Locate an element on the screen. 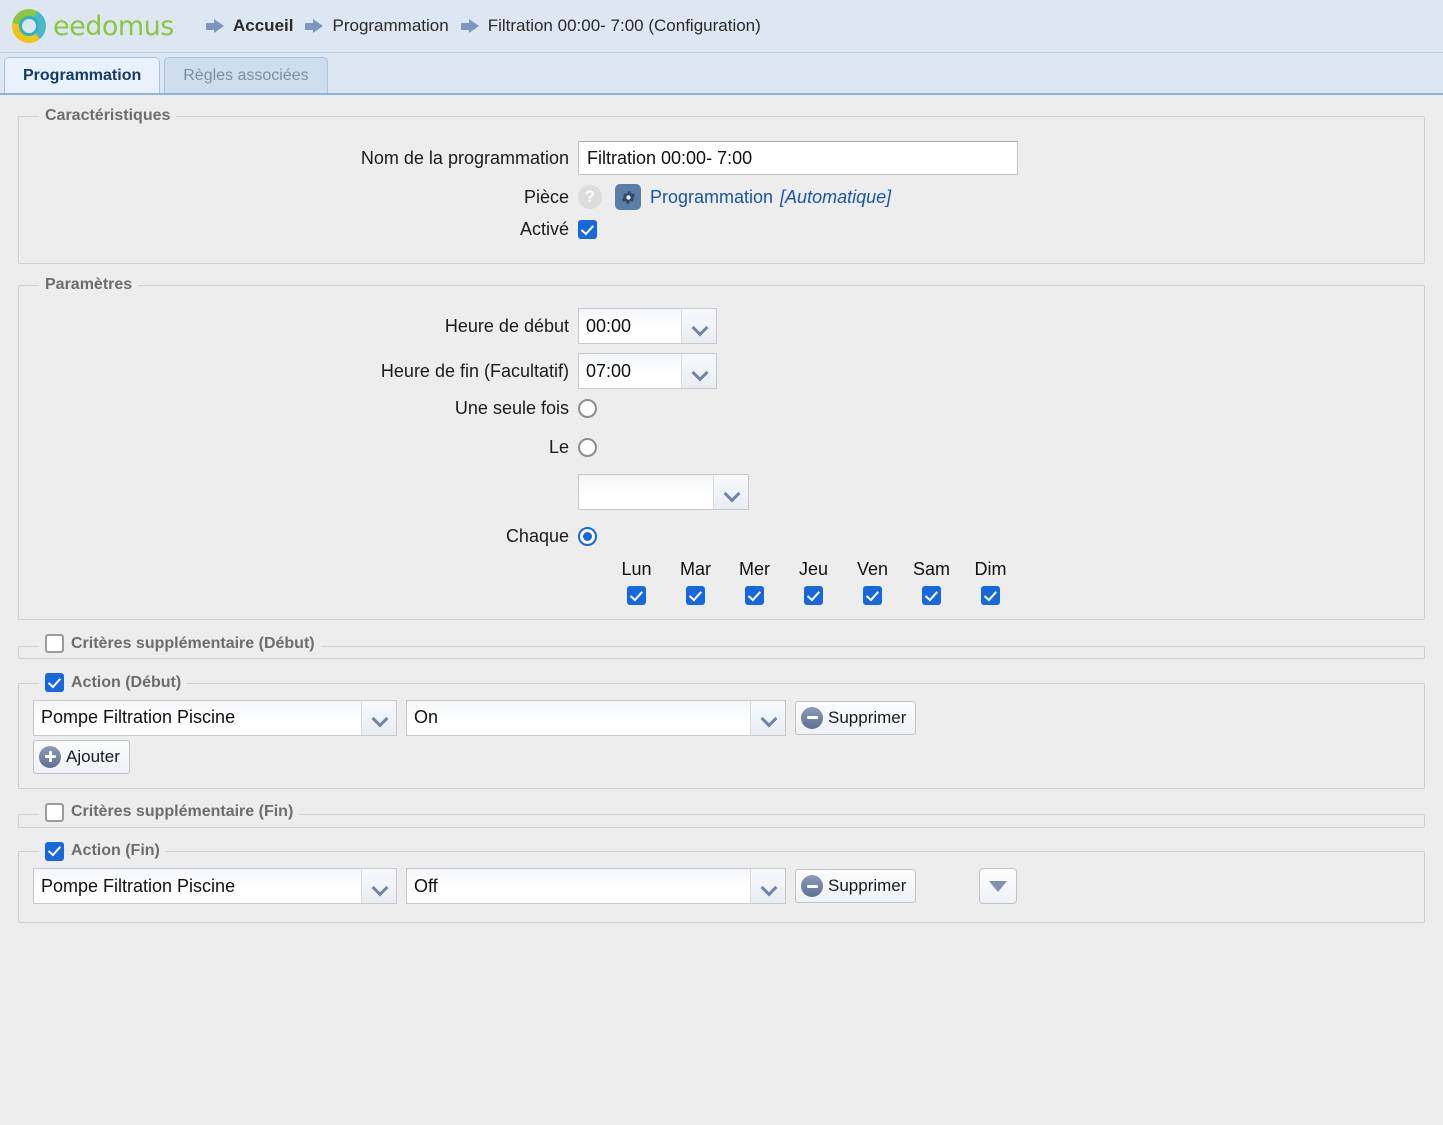 The height and width of the screenshot is (1125, 1443). day-label: Mar is located at coordinates (695, 569).